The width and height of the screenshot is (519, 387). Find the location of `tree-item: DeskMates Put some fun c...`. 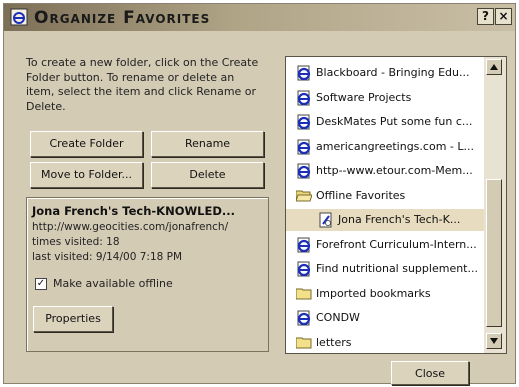

tree-item: DeskMates Put some fun c... is located at coordinates (386, 122).